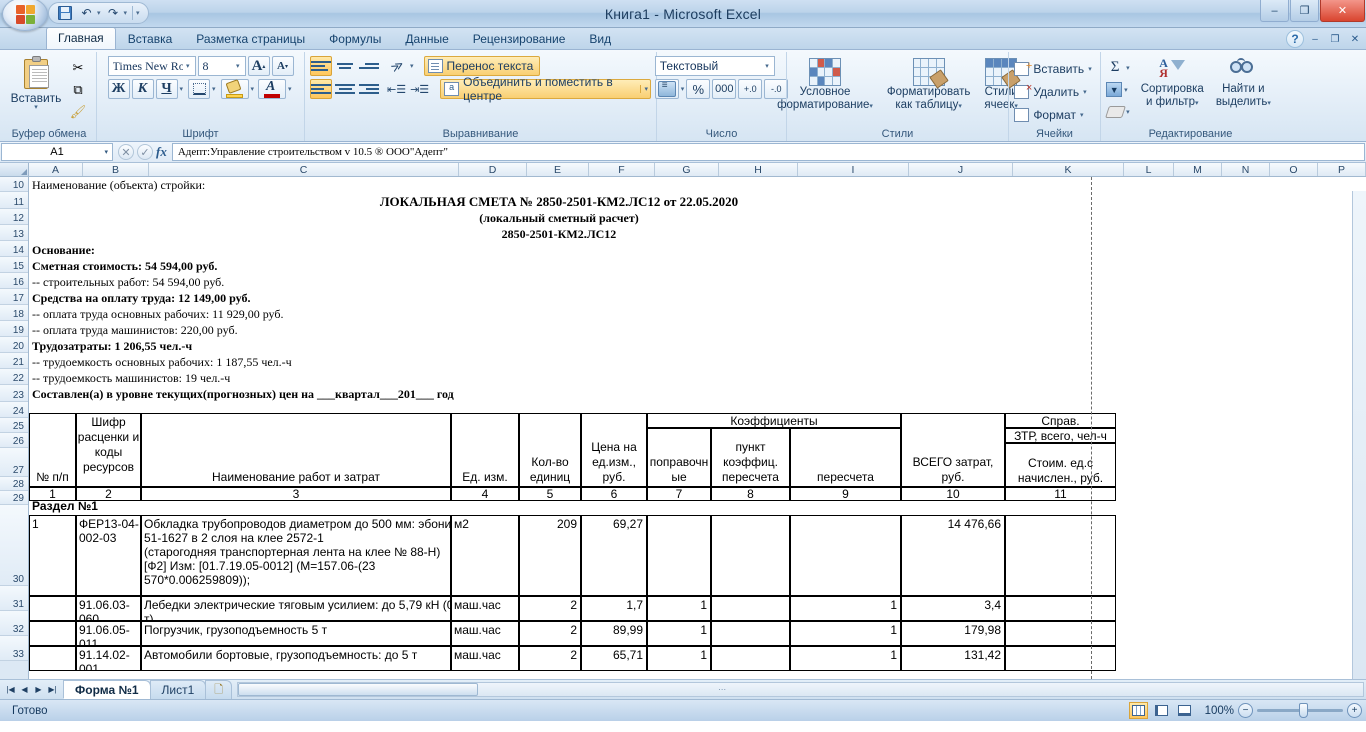 Image resolution: width=1366 pixels, height=732 pixels. What do you see at coordinates (14, 377) in the screenshot?
I see `row-header-22: 22` at bounding box center [14, 377].